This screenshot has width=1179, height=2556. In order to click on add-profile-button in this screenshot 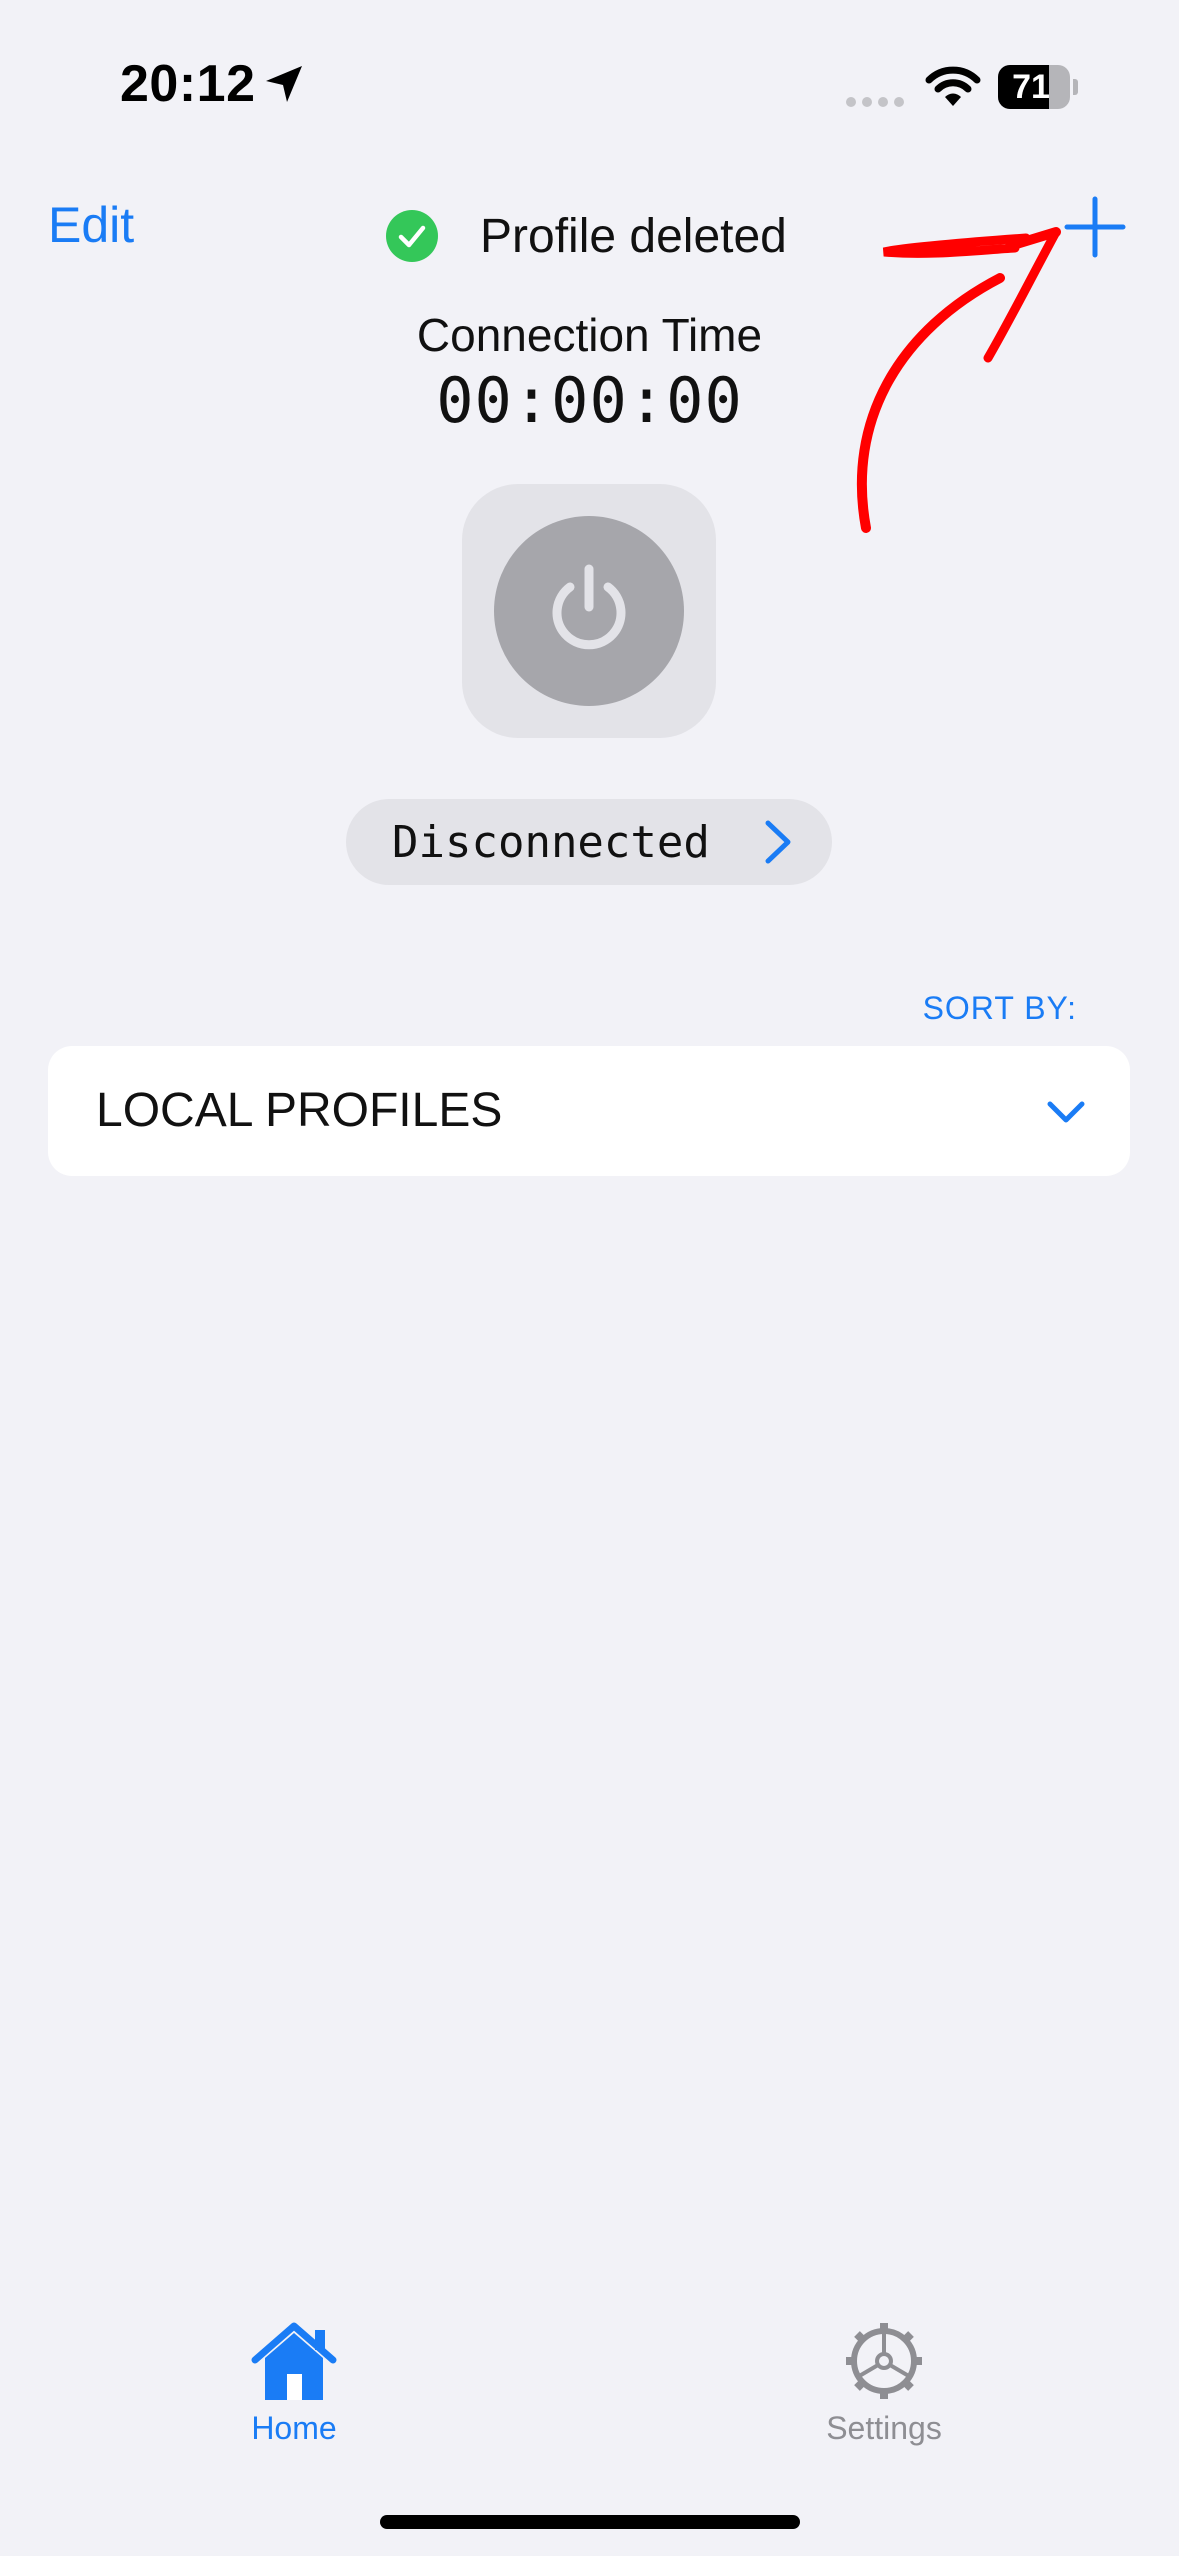, I will do `click(1095, 227)`.